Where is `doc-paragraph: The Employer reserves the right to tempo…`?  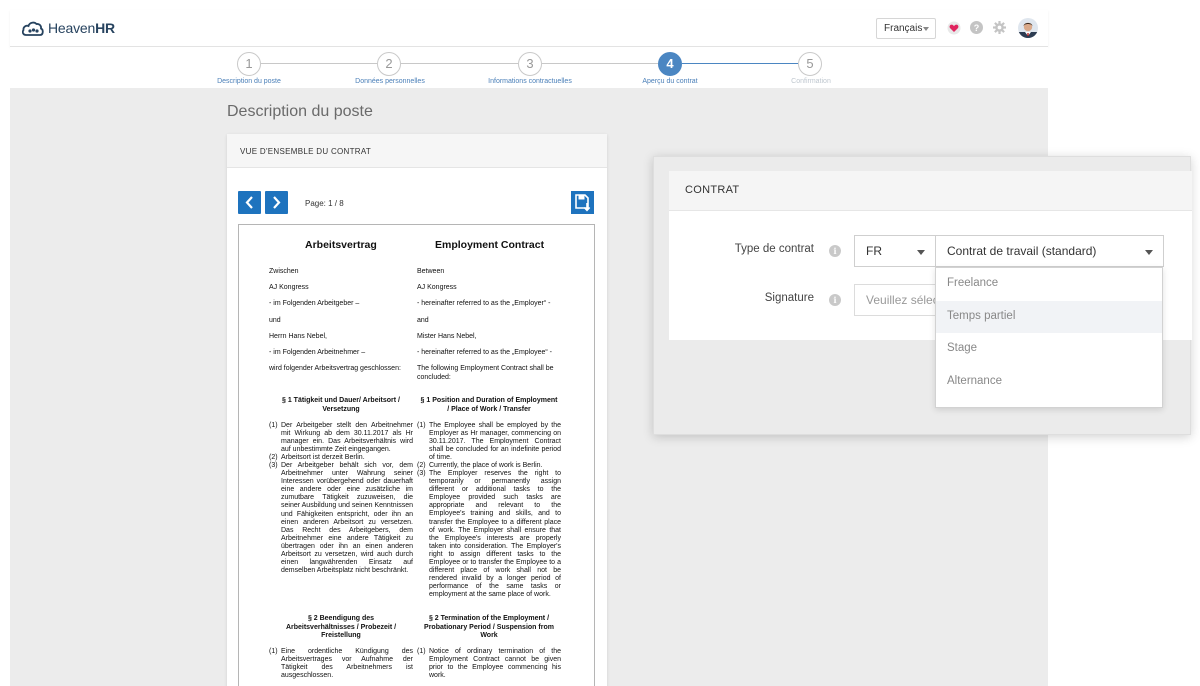 doc-paragraph: The Employer reserves the right to tempo… is located at coordinates (495, 534).